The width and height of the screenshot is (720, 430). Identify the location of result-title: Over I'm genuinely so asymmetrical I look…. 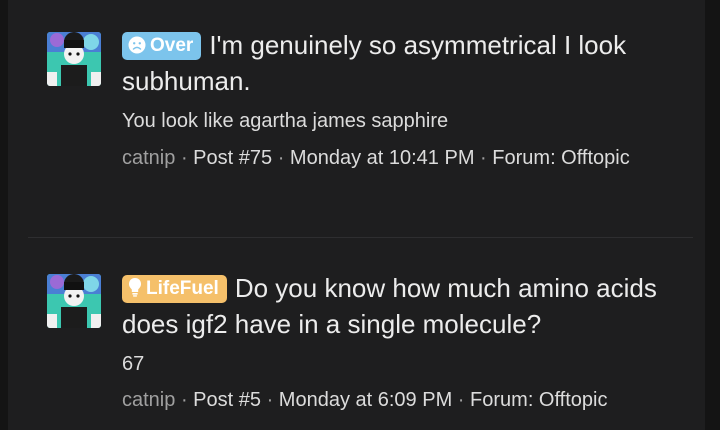
(402, 63).